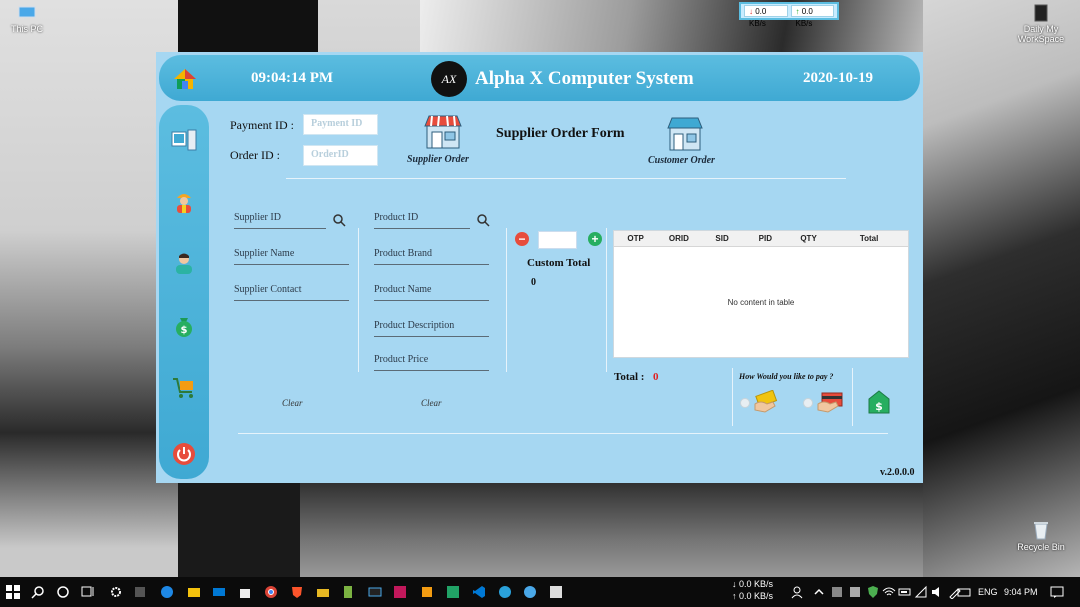  I want to click on product-brand-field: Product Brand, so click(431, 256).